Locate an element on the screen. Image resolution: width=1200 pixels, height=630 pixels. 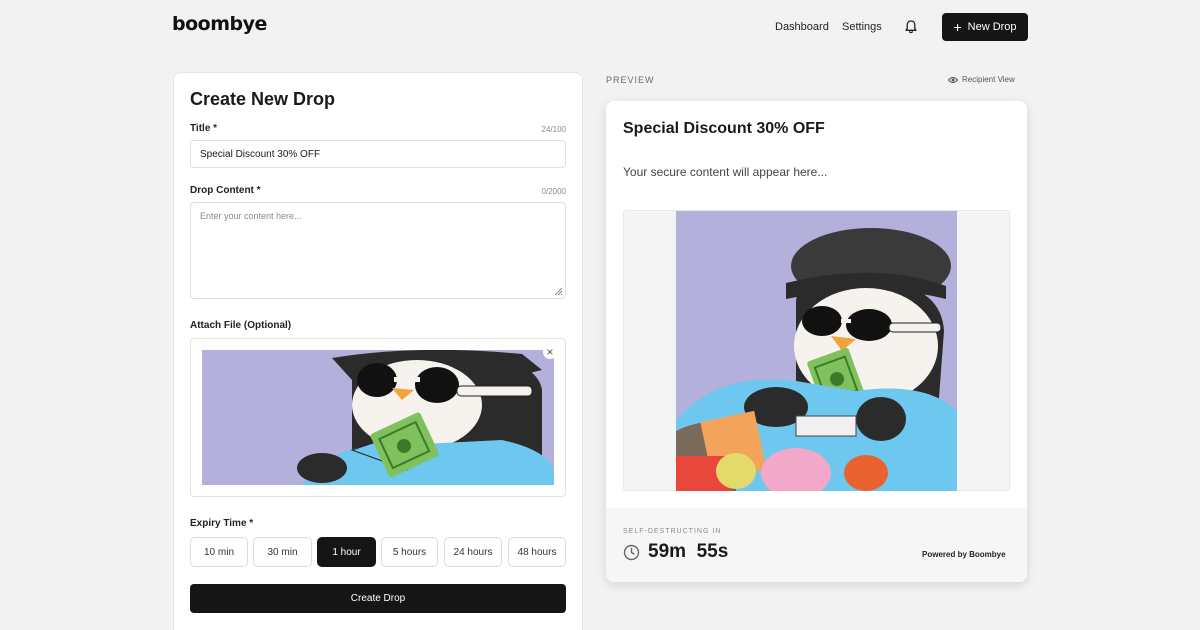
content-label: Drop Content * is located at coordinates (225, 190).